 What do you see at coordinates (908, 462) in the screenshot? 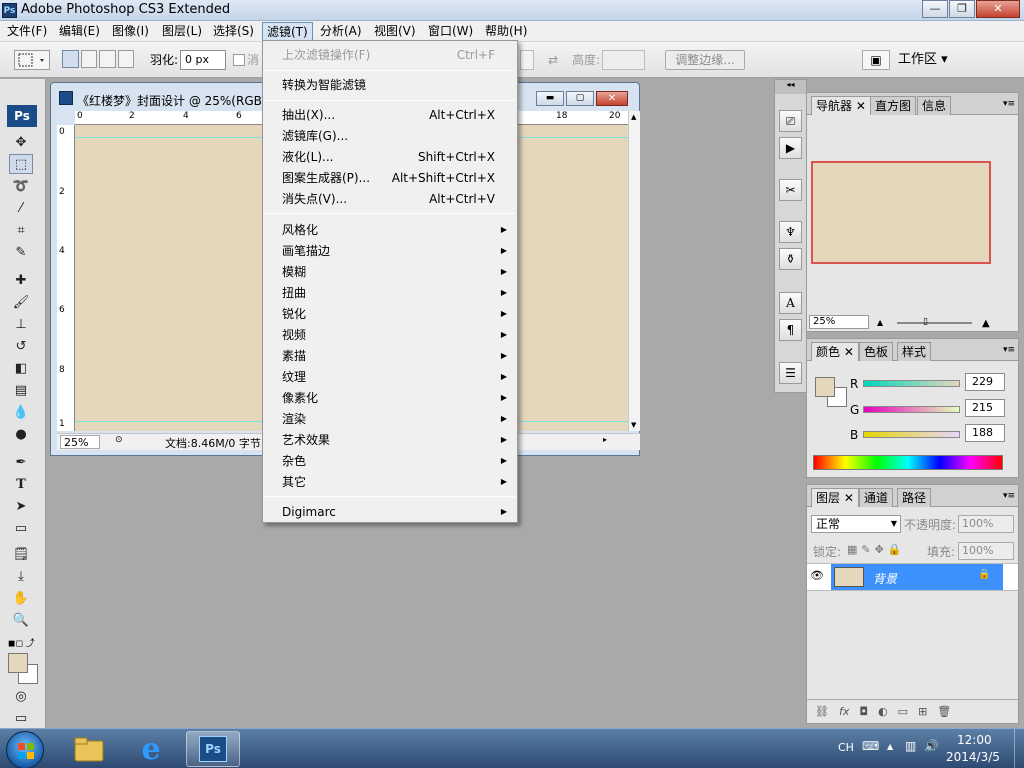
I see `color-spectrum-bar` at bounding box center [908, 462].